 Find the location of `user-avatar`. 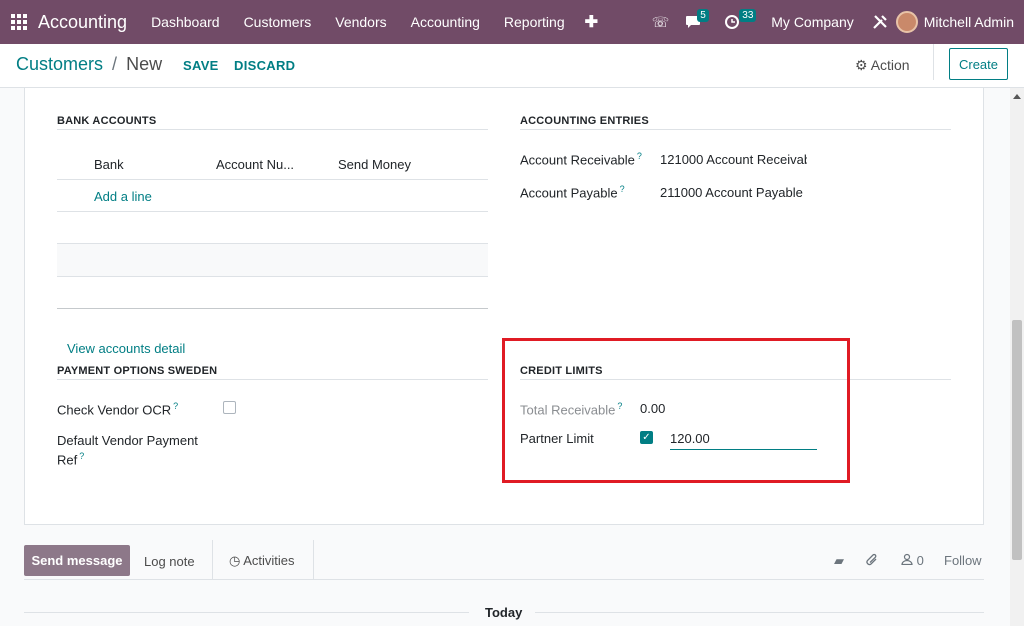

user-avatar is located at coordinates (906, 22).